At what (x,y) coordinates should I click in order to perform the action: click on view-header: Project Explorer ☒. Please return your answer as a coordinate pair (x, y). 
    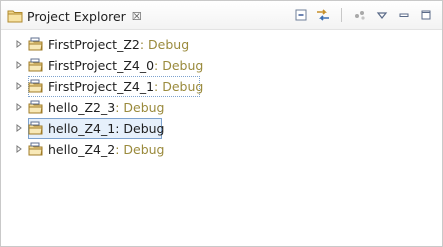
    Looking at the image, I should click on (221, 15).